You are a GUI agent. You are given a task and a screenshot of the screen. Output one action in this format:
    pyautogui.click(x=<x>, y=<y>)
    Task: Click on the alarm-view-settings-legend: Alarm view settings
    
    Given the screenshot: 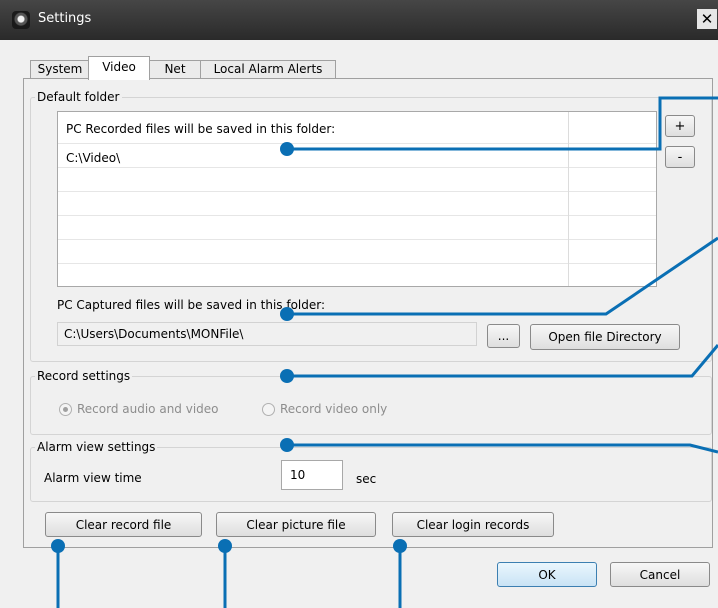 What is the action you would take?
    pyautogui.click(x=96, y=447)
    